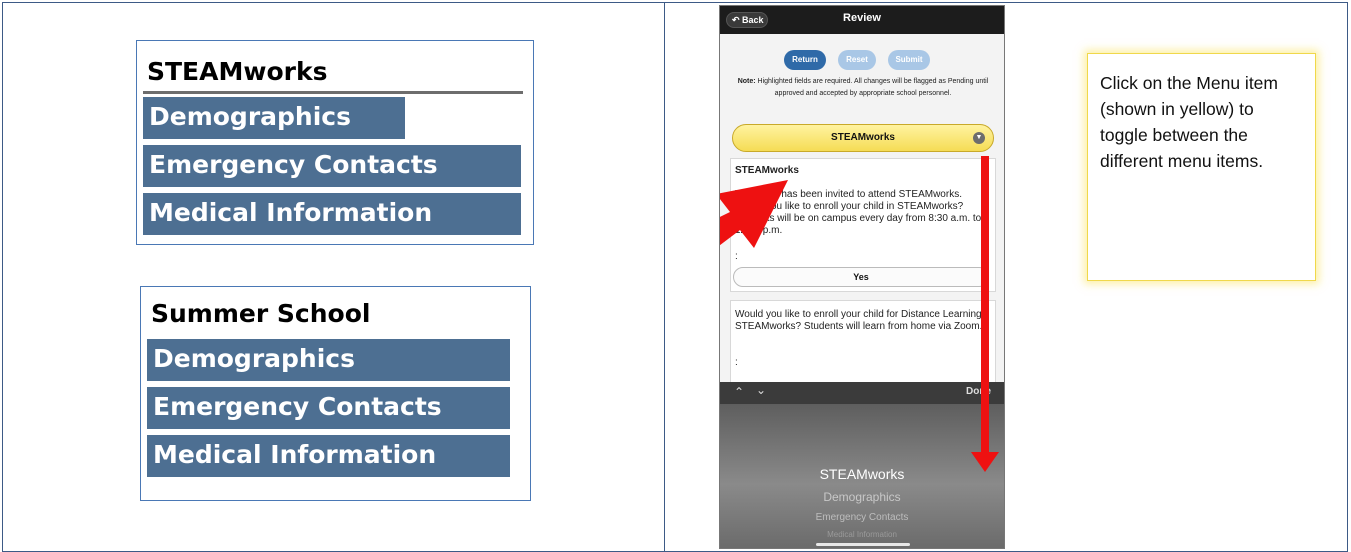  What do you see at coordinates (237, 71) in the screenshot?
I see `menu-title: STEAMworks` at bounding box center [237, 71].